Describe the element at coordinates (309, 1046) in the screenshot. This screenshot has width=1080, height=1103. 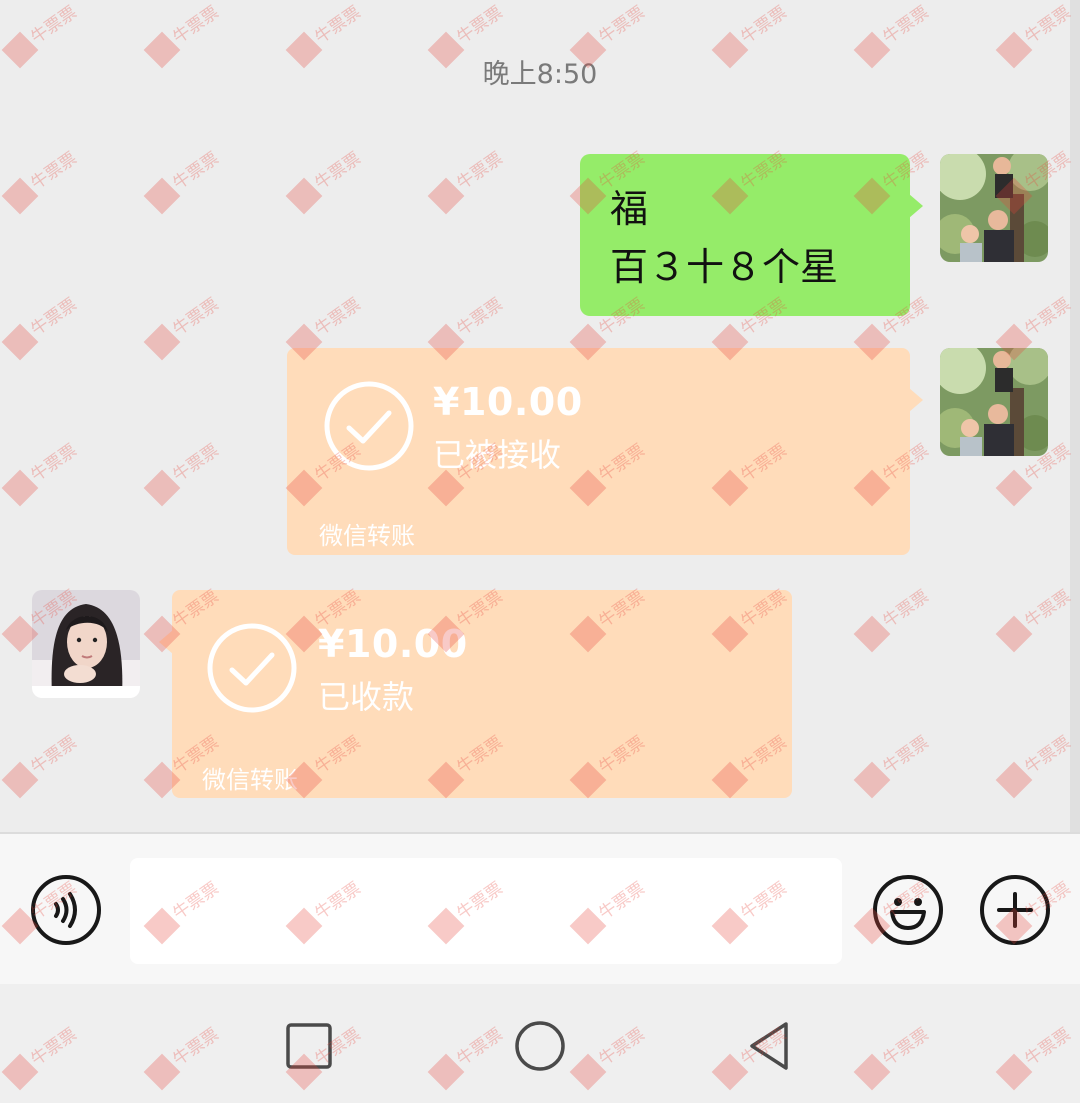
I see `nav-square-icon` at that location.